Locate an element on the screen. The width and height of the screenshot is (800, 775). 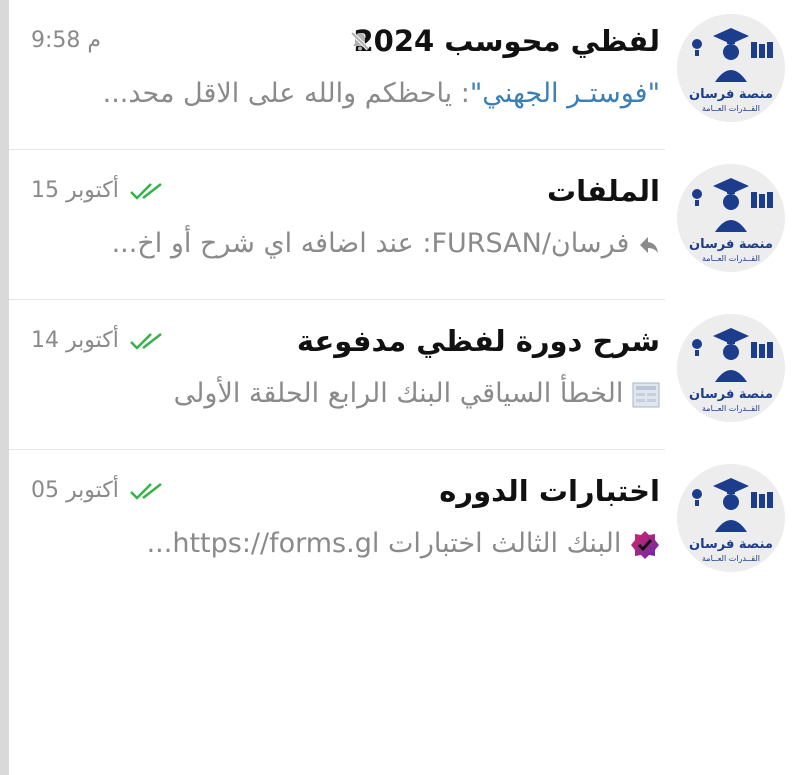
chat-preview: الخطأ السياقي البنك الرابع الحلقة الأولى is located at coordinates (350, 394).